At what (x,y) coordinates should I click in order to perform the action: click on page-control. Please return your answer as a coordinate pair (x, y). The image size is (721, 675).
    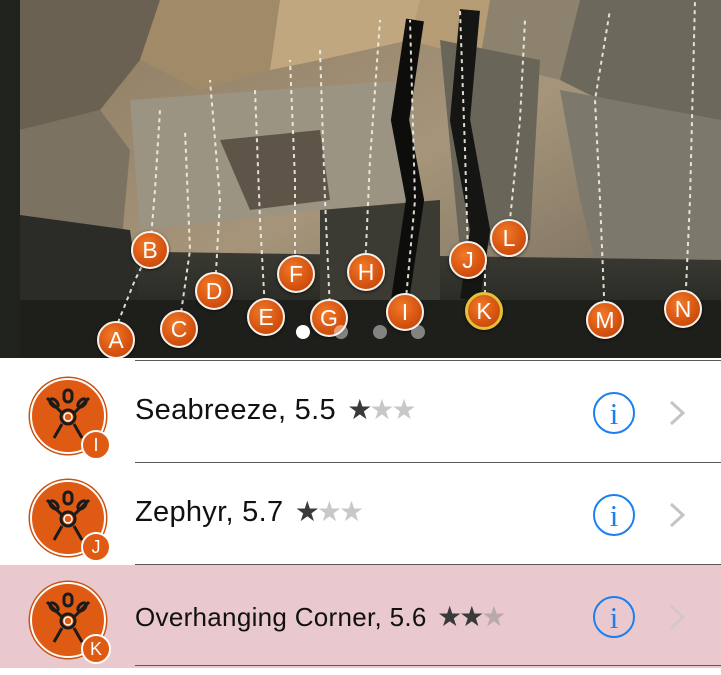
    Looking at the image, I should click on (360, 331).